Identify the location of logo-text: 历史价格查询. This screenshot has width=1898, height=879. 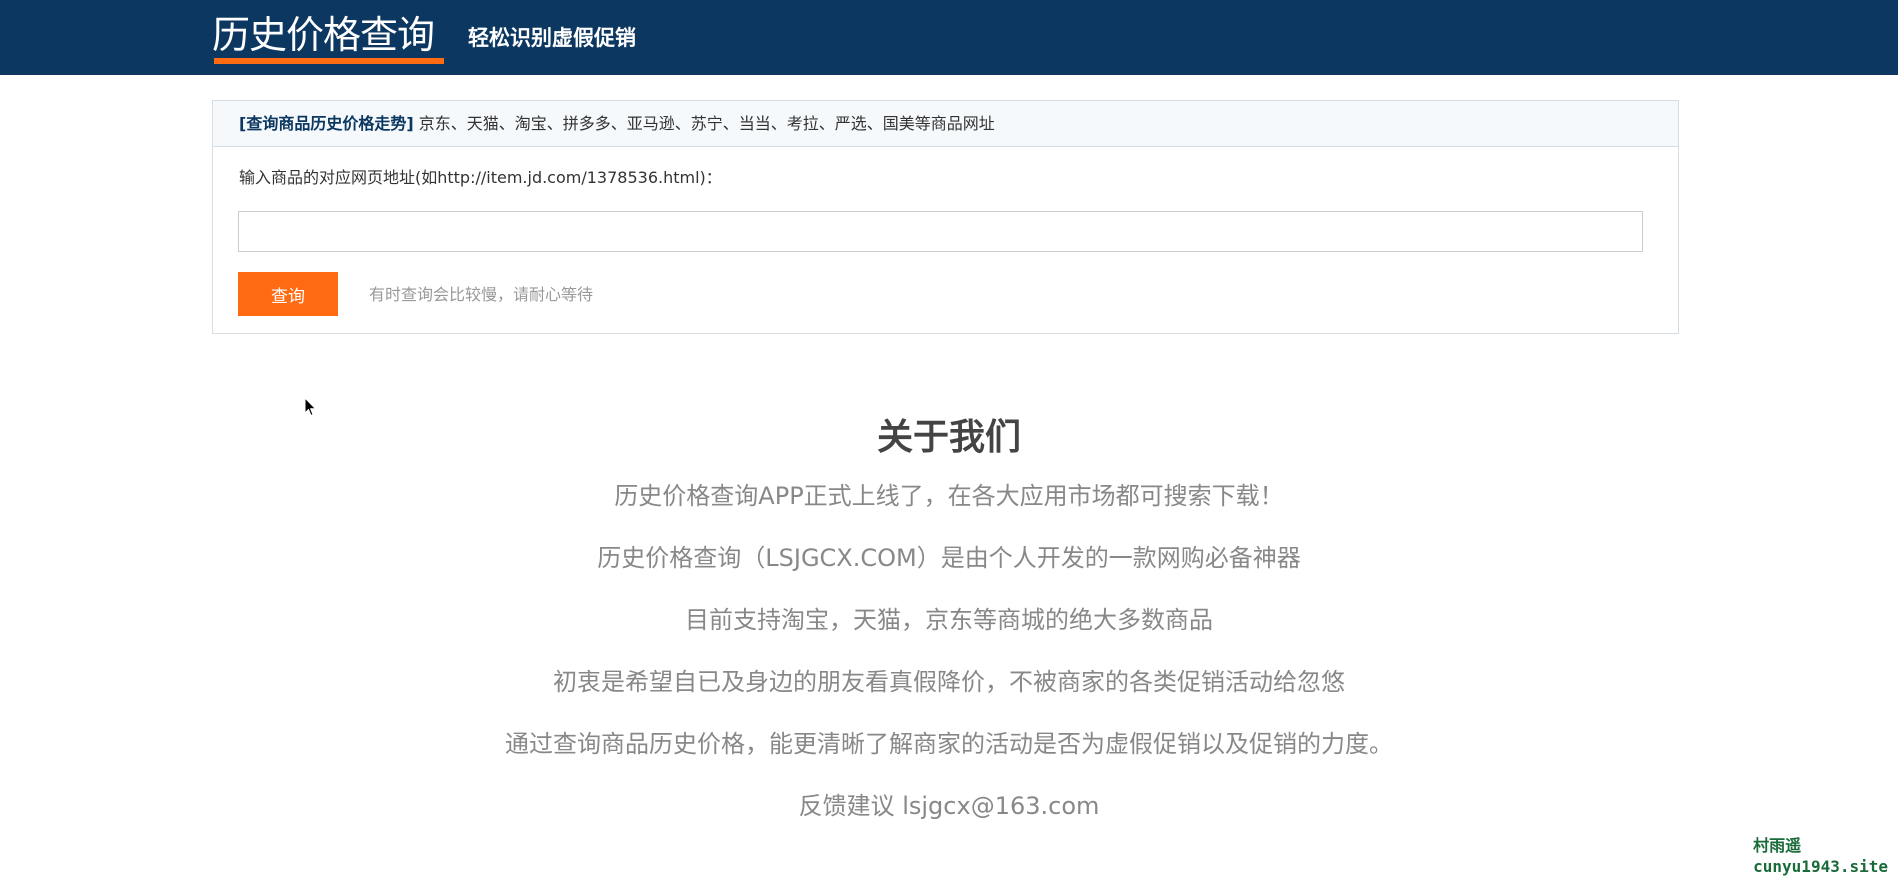
(323, 35).